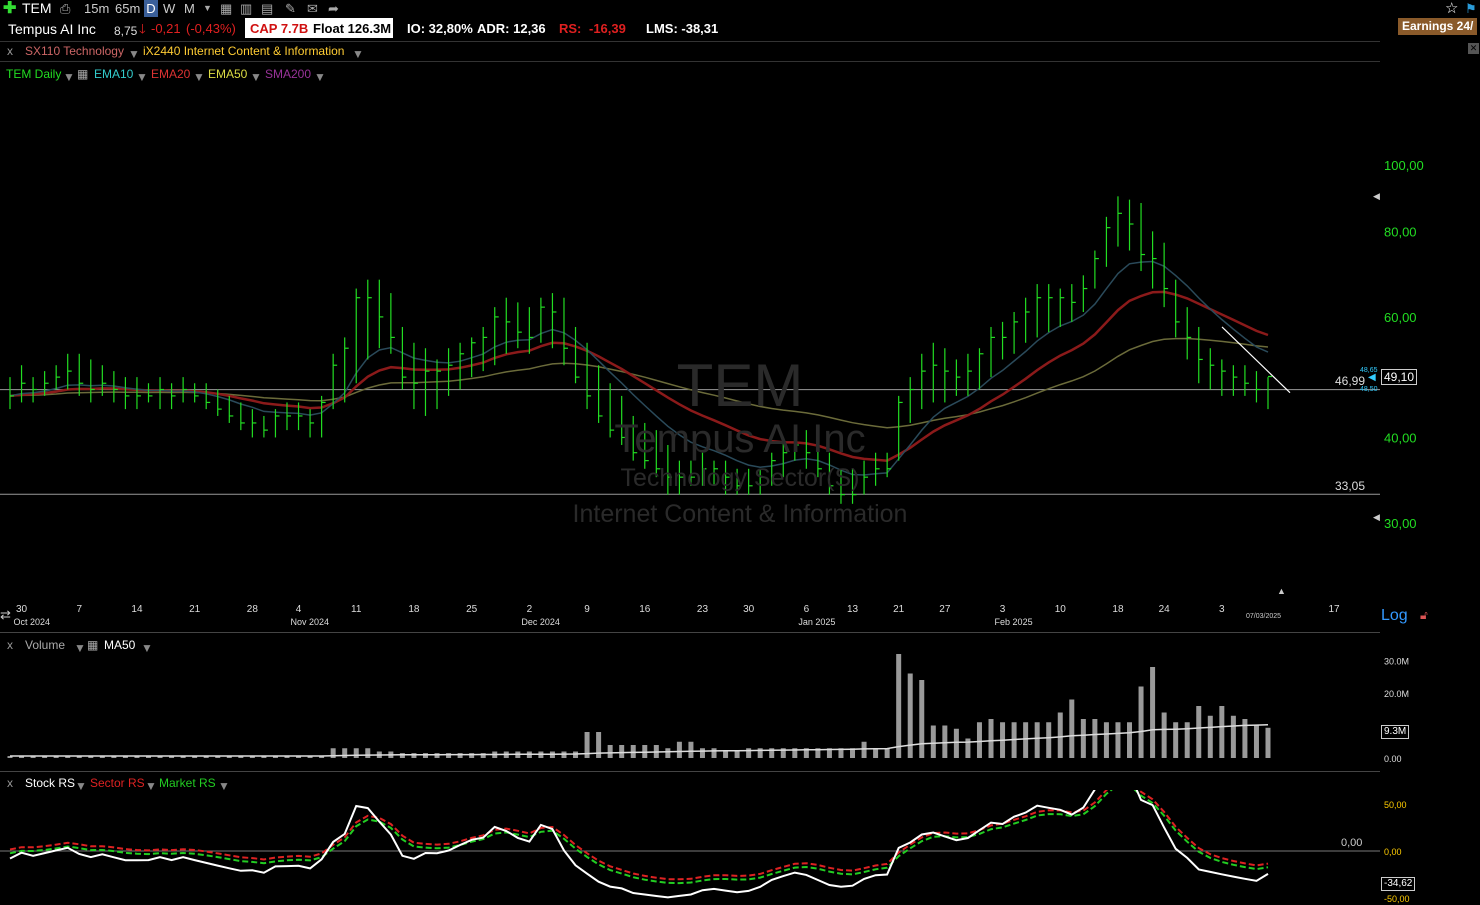 This screenshot has height=905, width=1480. Describe the element at coordinates (74, 51) in the screenshot. I see `sector-name: SX110 Technology` at that location.